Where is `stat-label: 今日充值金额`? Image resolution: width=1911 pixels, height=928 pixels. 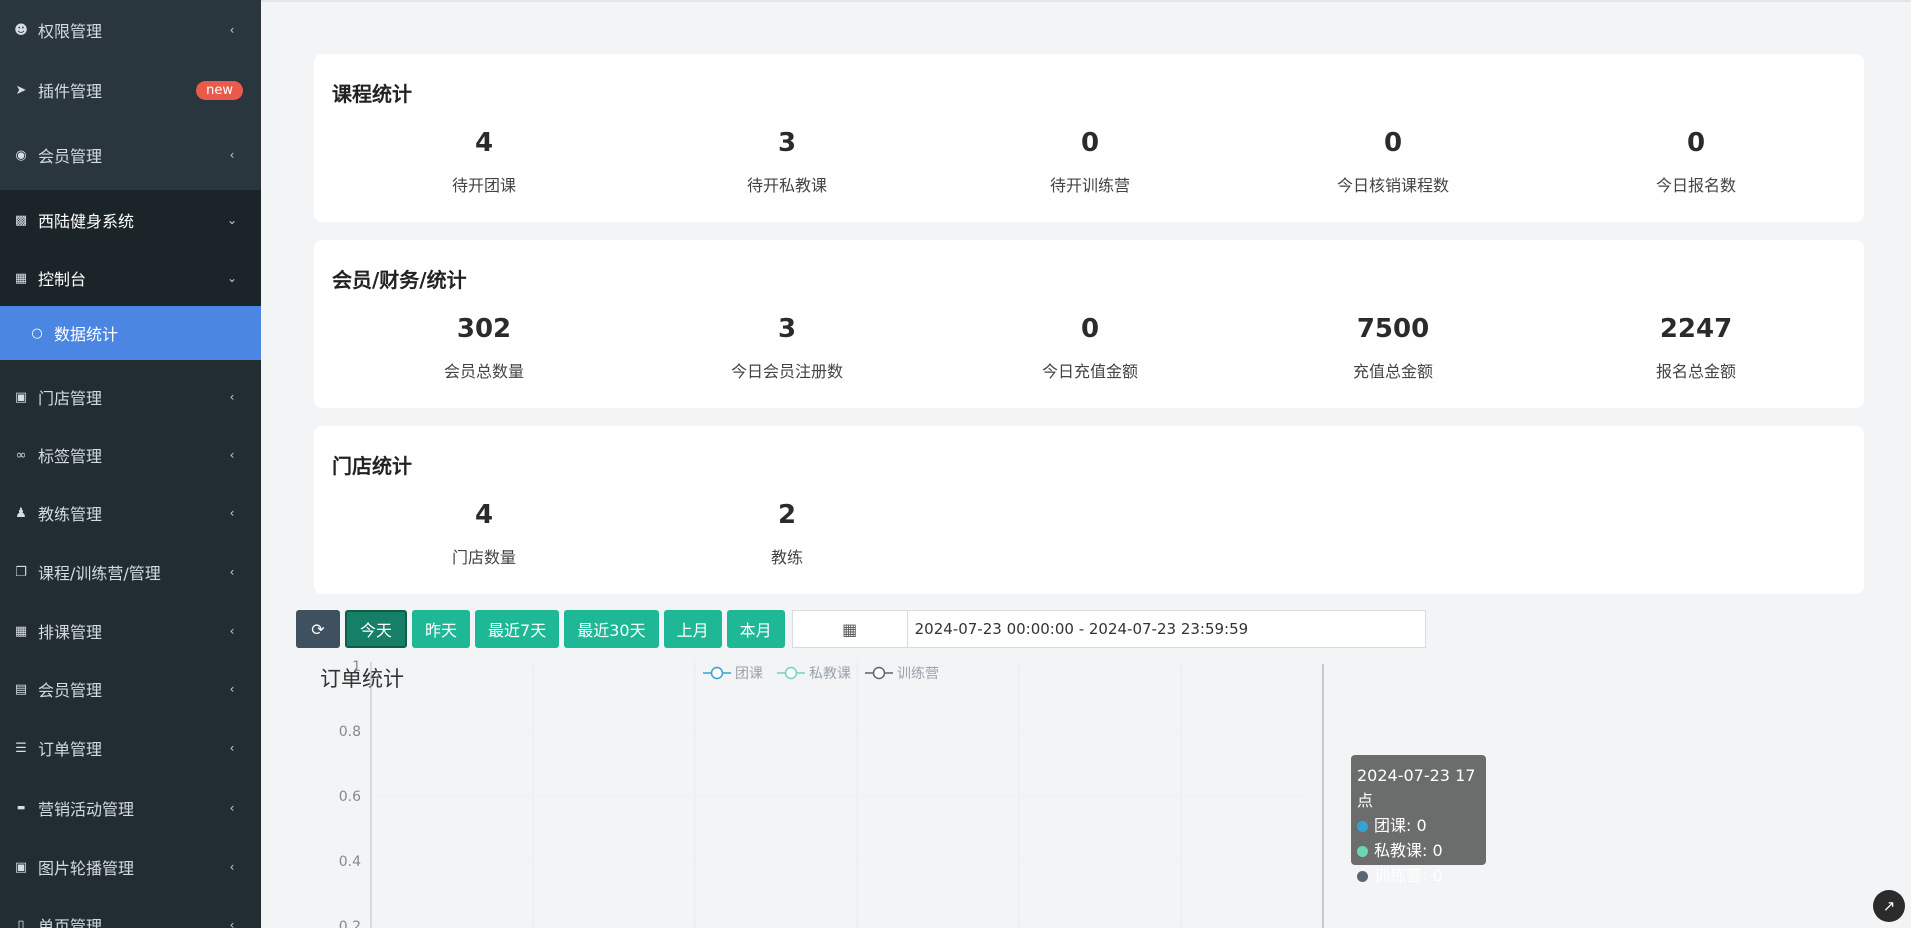
stat-label: 今日充值金额 is located at coordinates (1089, 371).